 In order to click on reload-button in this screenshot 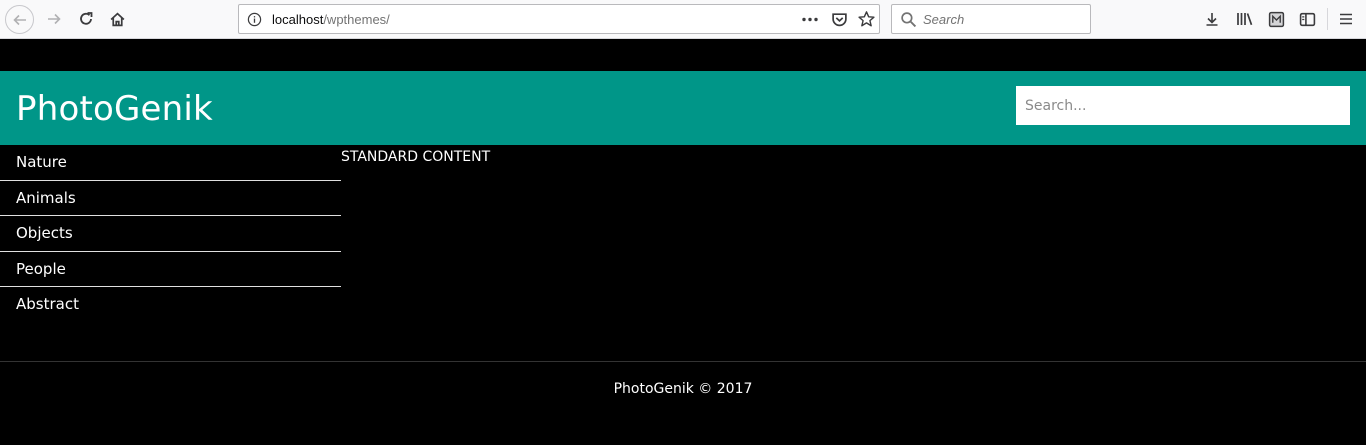, I will do `click(86, 19)`.